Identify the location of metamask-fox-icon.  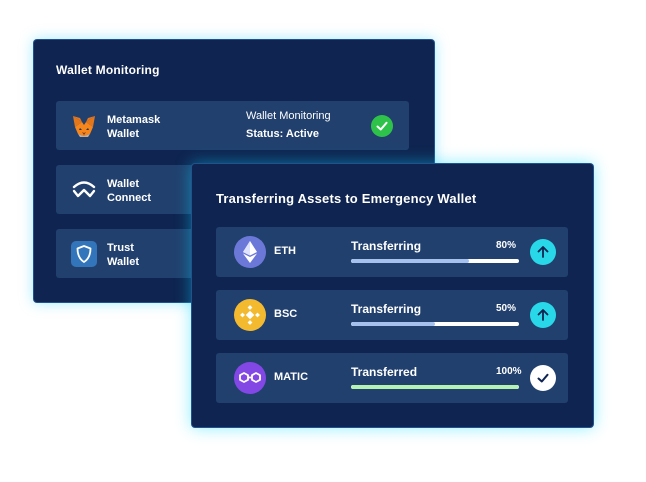
(84, 126).